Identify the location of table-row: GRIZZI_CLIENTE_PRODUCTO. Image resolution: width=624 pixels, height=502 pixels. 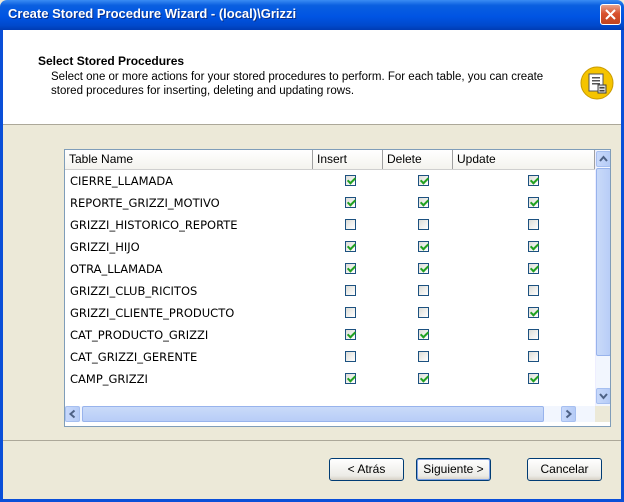
(330, 313).